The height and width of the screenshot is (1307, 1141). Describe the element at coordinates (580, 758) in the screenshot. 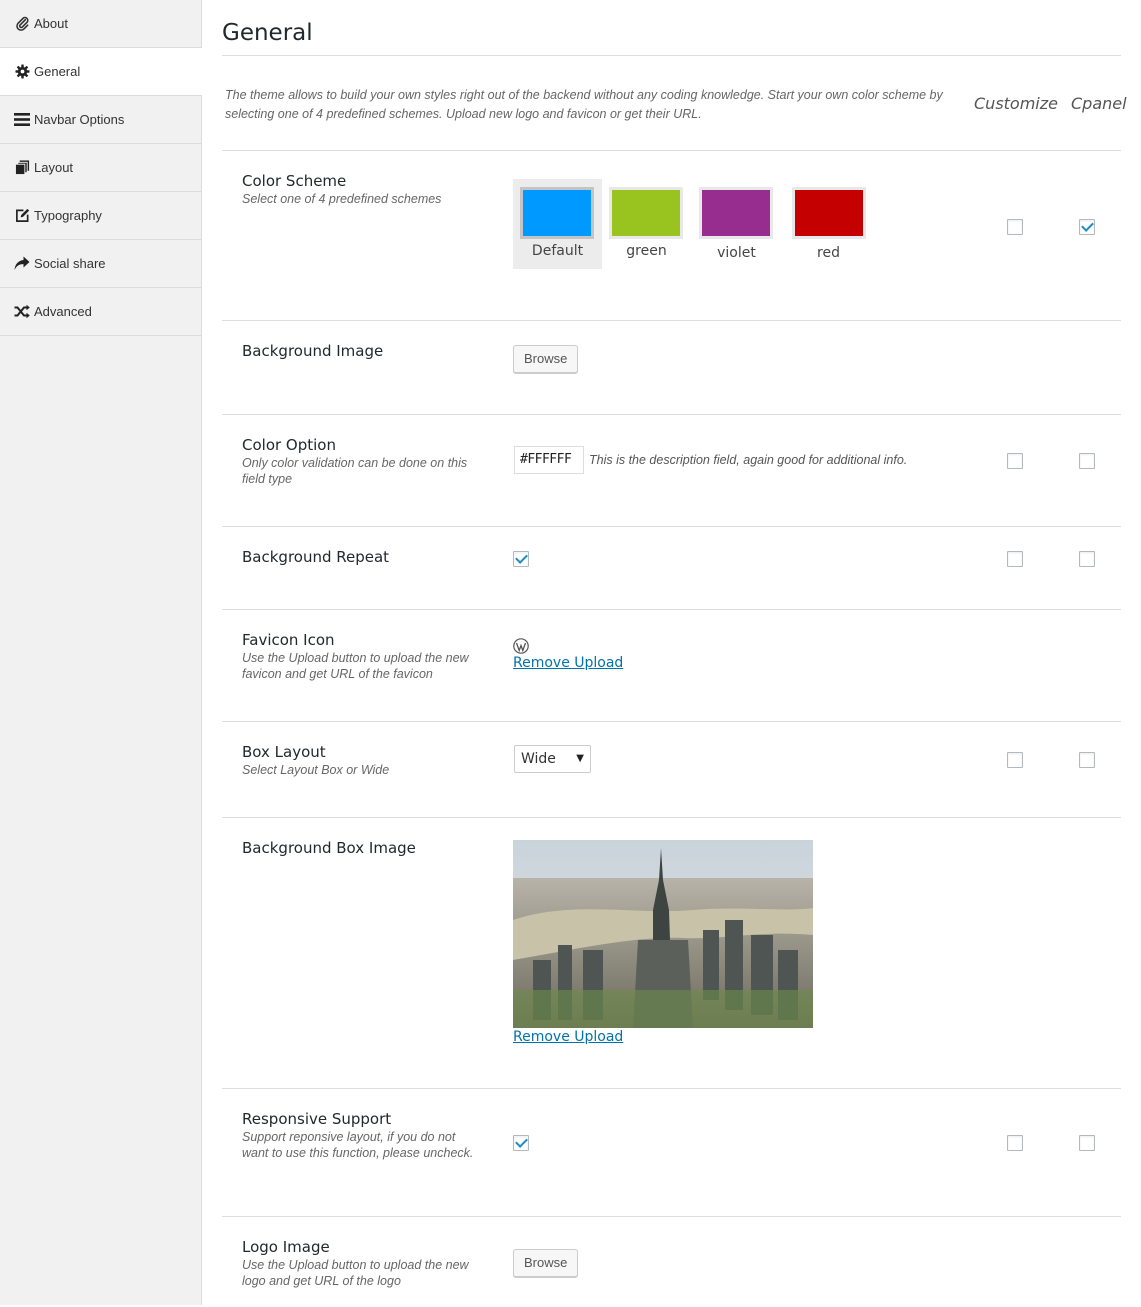

I see `dropdown-arrow-icon: ▼` at that location.